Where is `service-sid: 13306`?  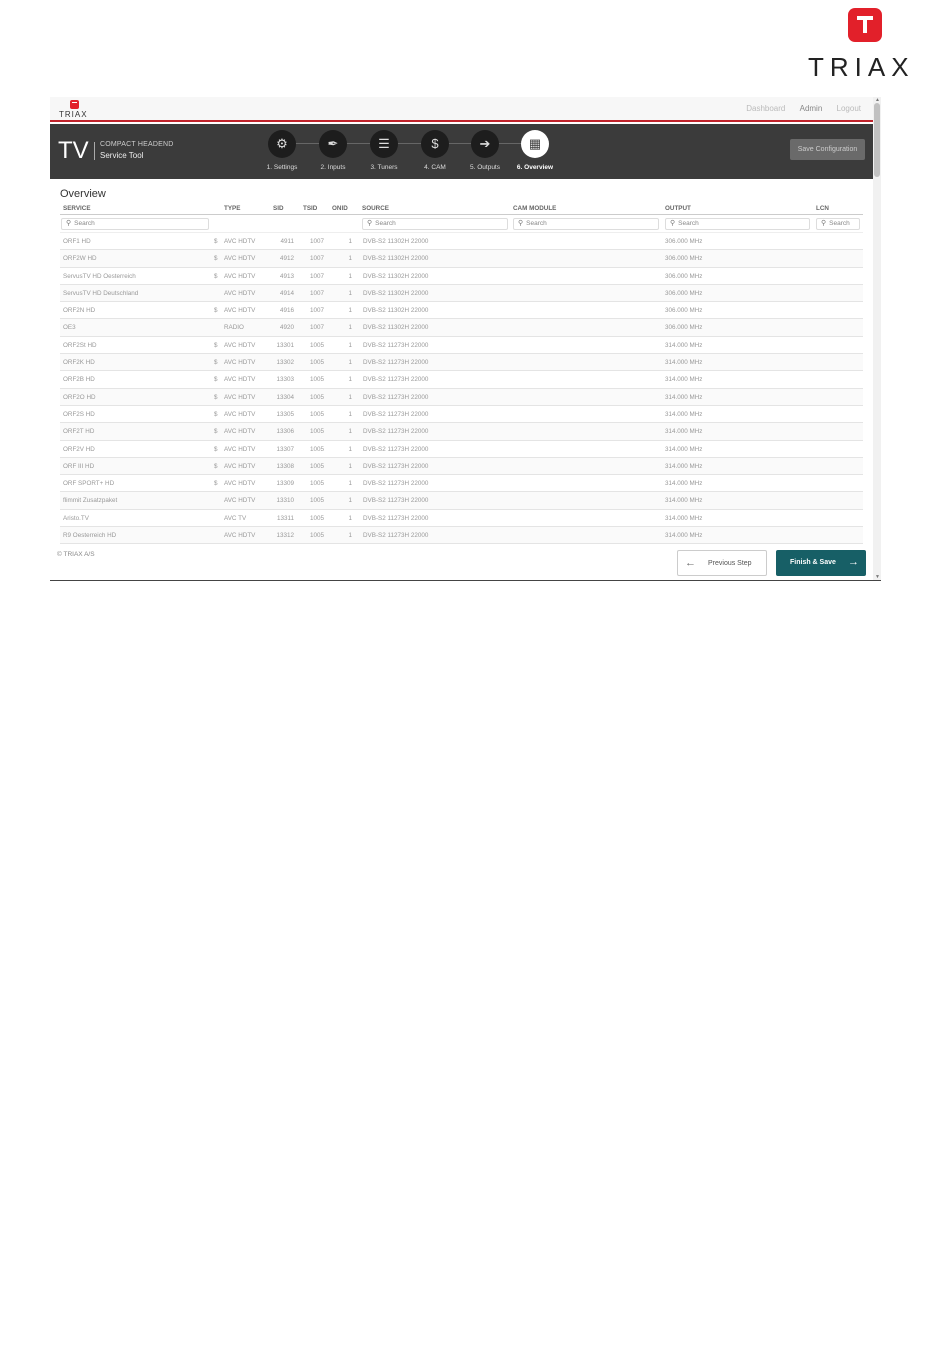 service-sid: 13306 is located at coordinates (285, 432).